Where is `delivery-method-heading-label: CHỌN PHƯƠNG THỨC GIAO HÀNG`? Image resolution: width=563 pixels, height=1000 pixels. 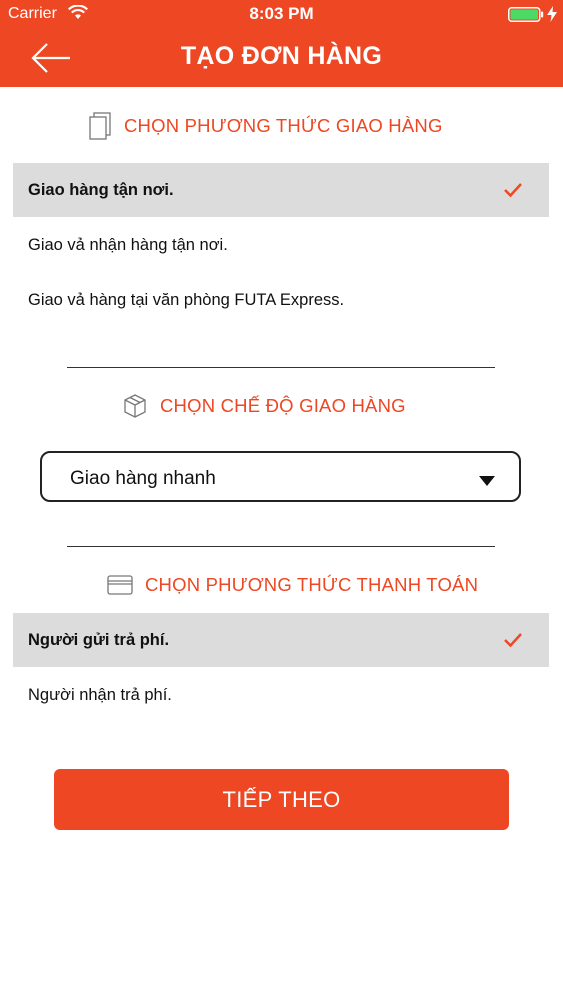
delivery-method-heading-label: CHỌN PHƯƠNG THỨC GIAO HÀNG is located at coordinates (283, 125).